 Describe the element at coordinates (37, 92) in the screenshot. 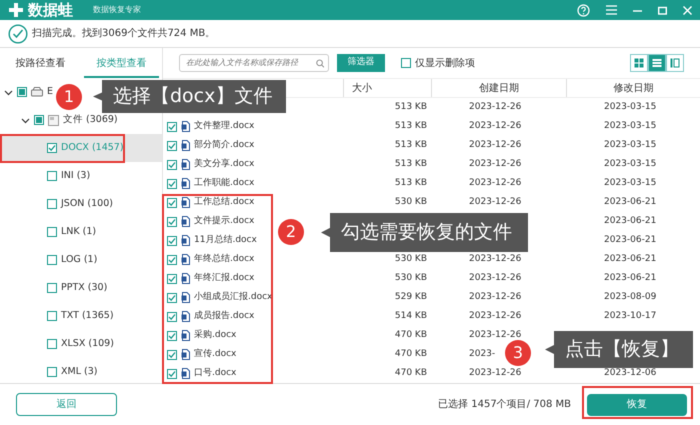

I see `drive-icon` at that location.